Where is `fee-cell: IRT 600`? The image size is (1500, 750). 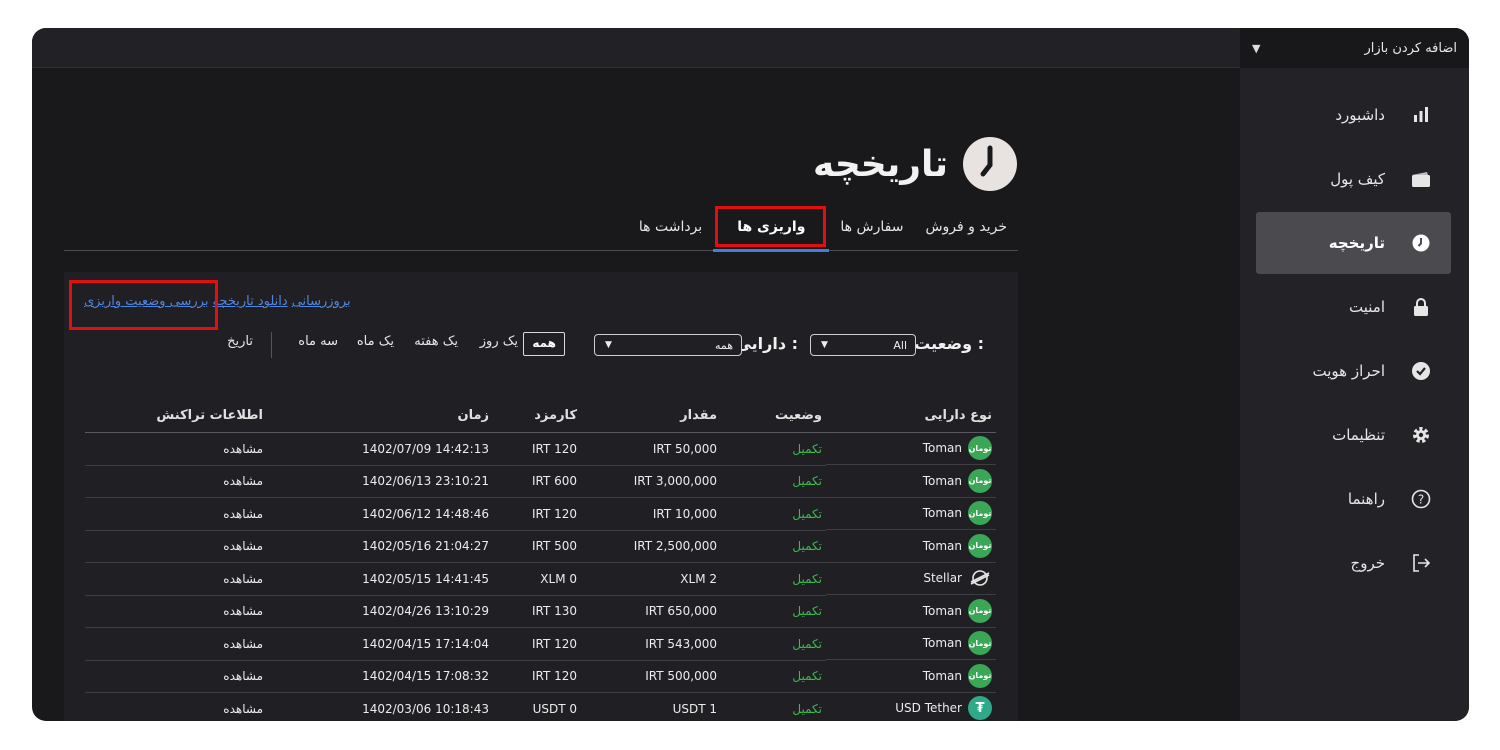
fee-cell: IRT 600 is located at coordinates (537, 481).